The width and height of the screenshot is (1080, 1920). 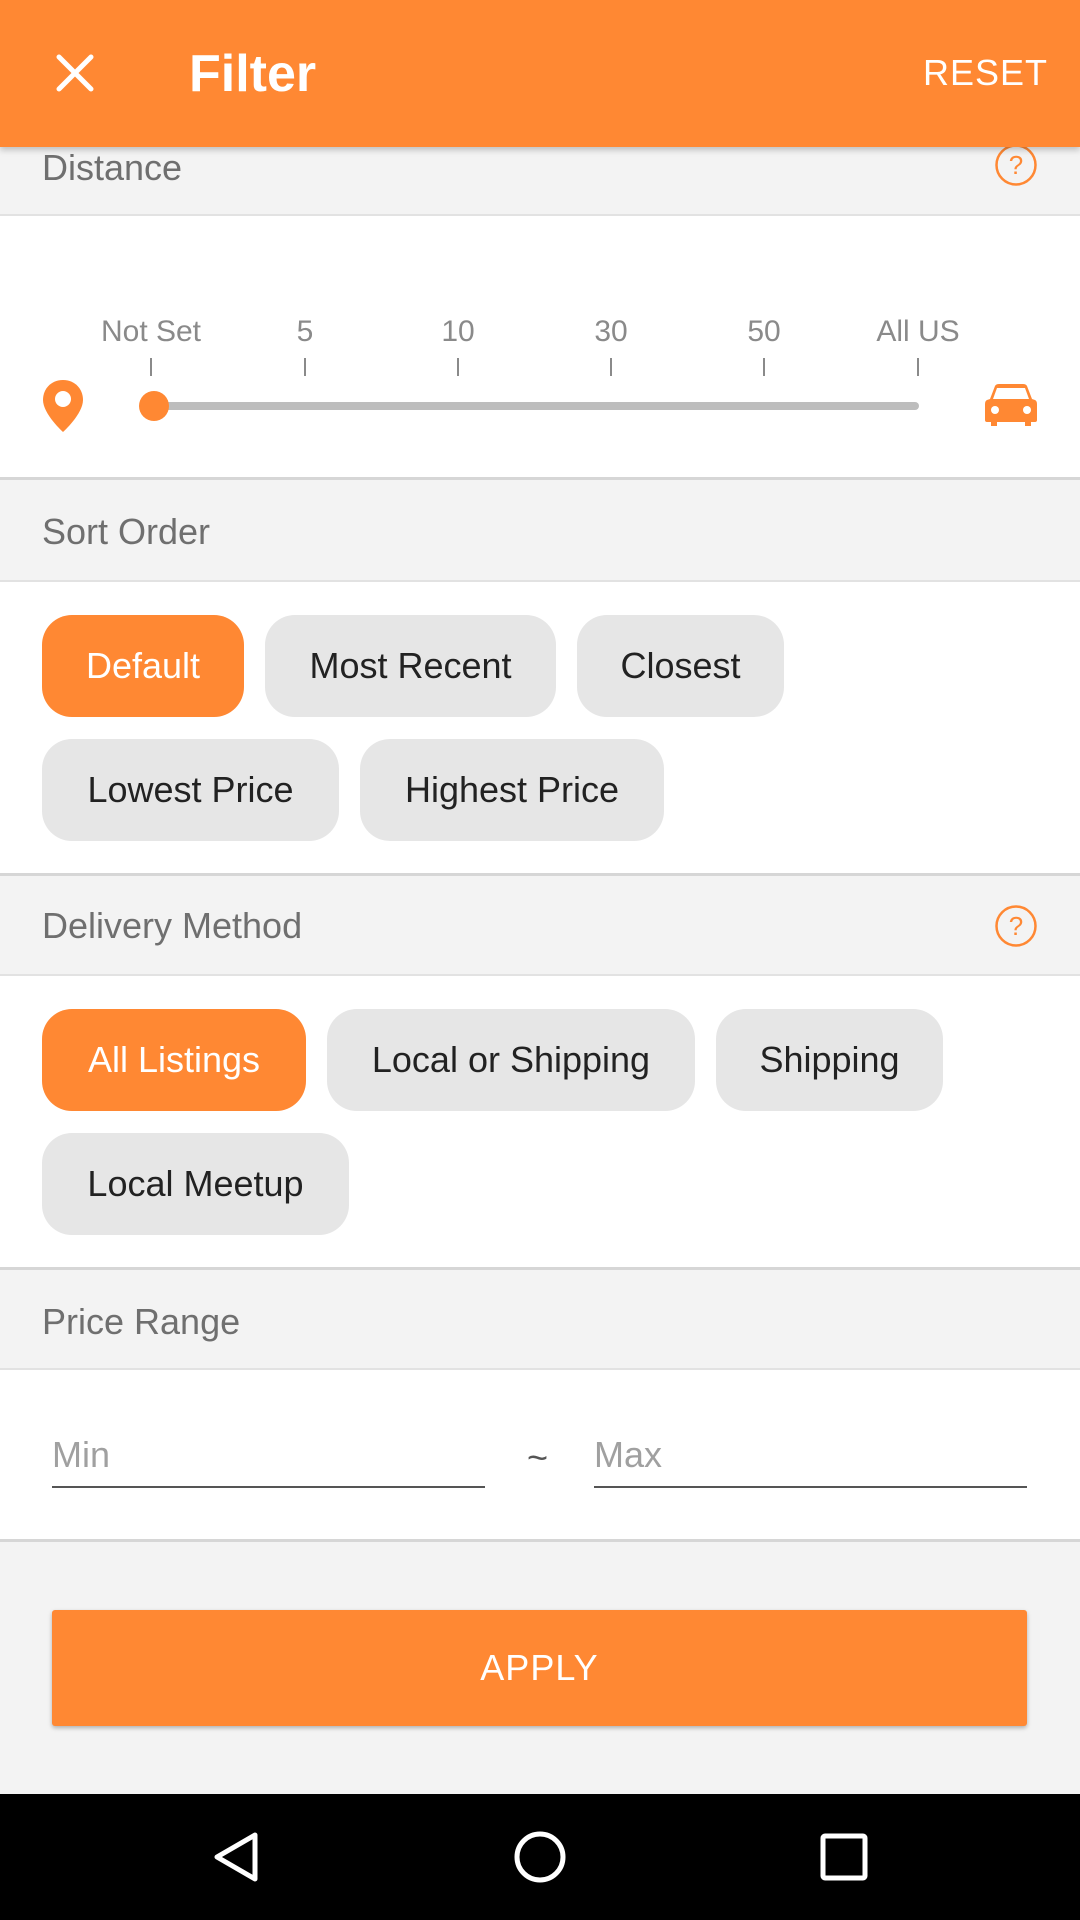 I want to click on close-icon, so click(x=75, y=73).